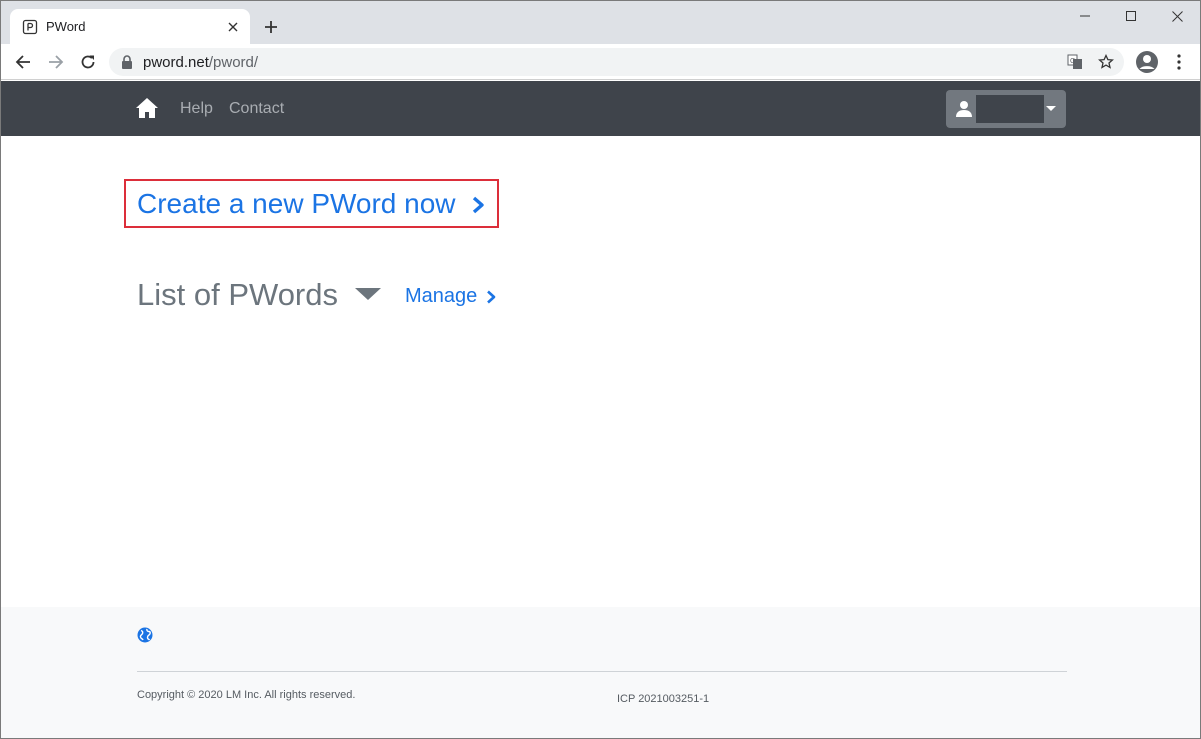 This screenshot has height=739, width=1201. I want to click on list-of-pwords-heading: List of PWords, so click(238, 294).